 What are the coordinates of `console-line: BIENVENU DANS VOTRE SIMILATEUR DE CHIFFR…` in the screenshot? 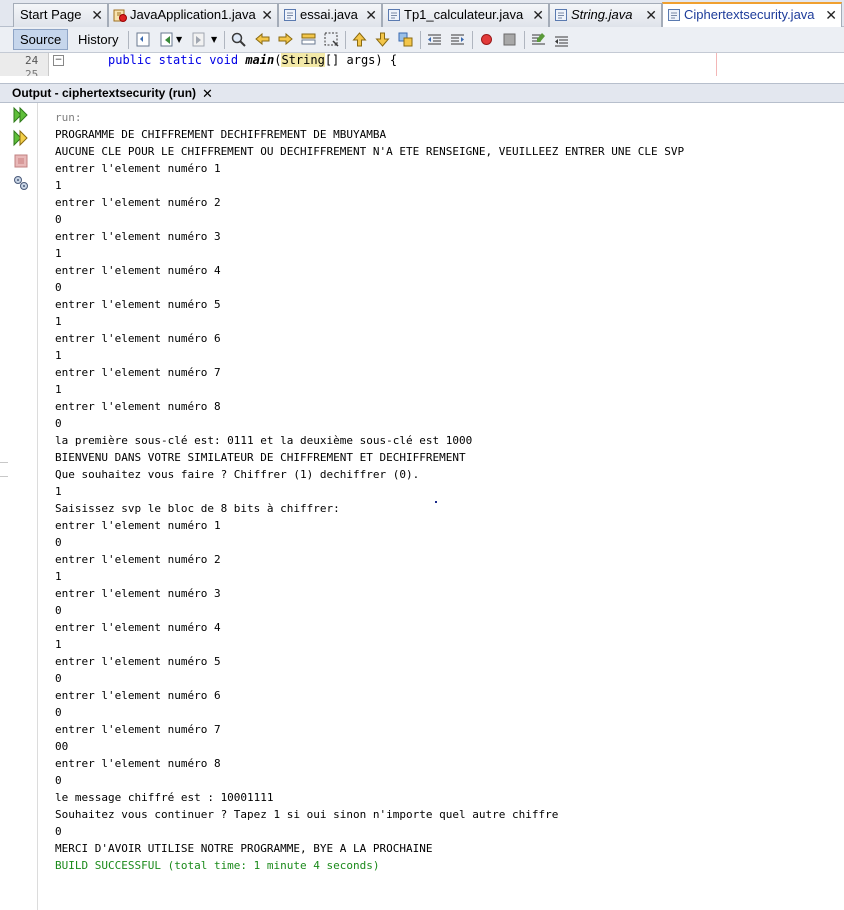 It's located at (260, 457).